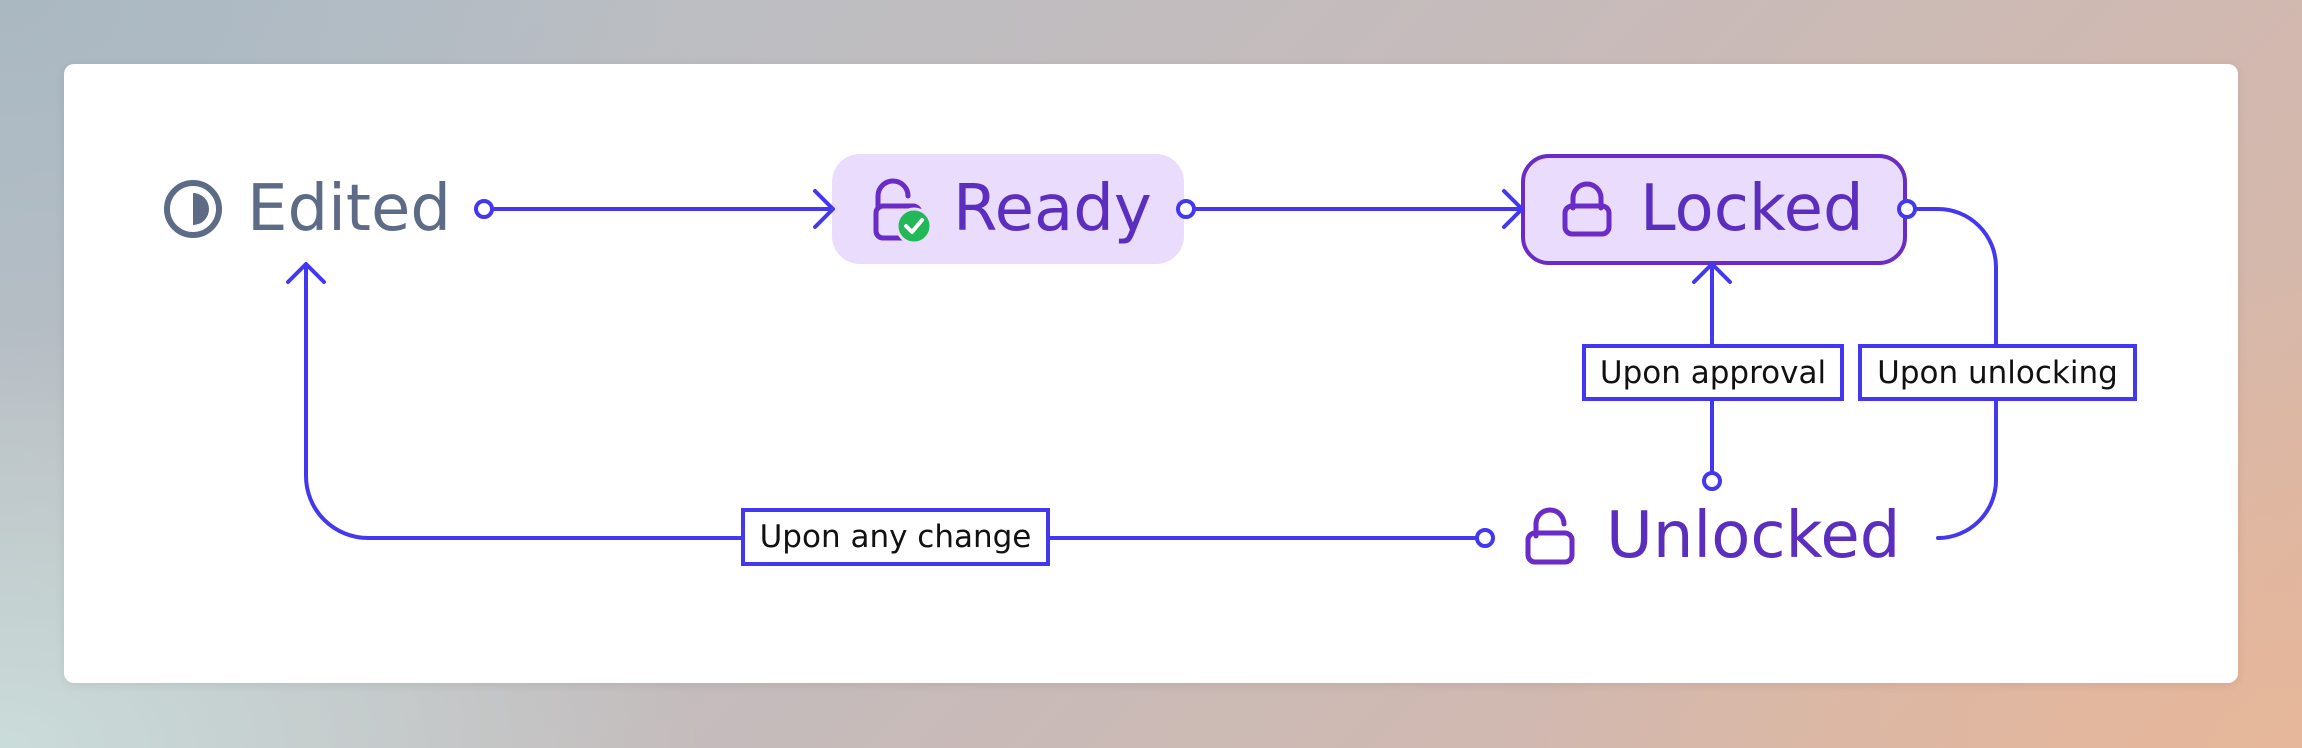  I want to click on port-unlocked-top, so click(1712, 481).